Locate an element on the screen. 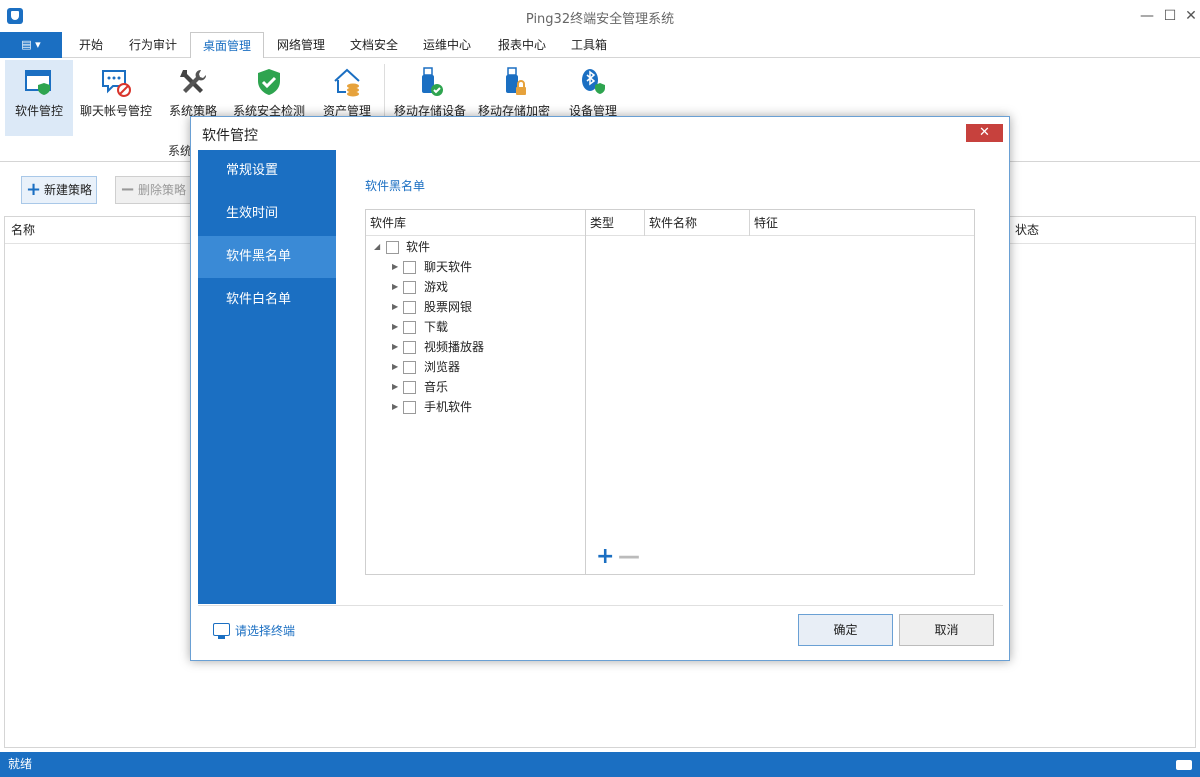 Image resolution: width=1200 pixels, height=777 pixels. tree-label: 股票网银 is located at coordinates (448, 307).